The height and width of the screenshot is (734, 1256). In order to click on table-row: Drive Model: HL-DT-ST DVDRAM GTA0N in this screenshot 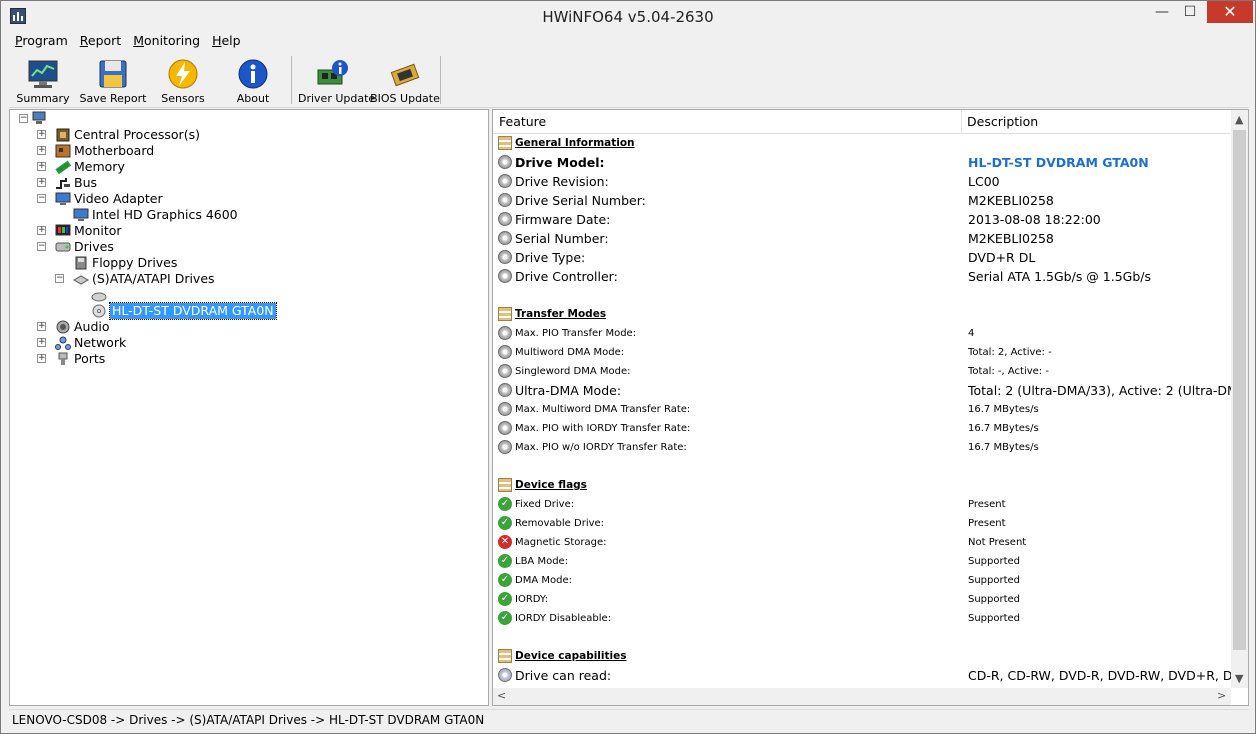, I will do `click(863, 162)`.